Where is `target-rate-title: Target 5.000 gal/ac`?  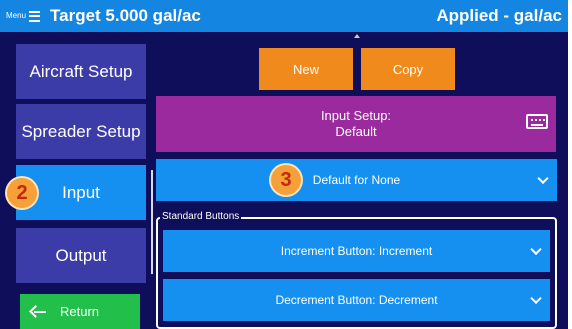
target-rate-title: Target 5.000 gal/ac is located at coordinates (125, 15).